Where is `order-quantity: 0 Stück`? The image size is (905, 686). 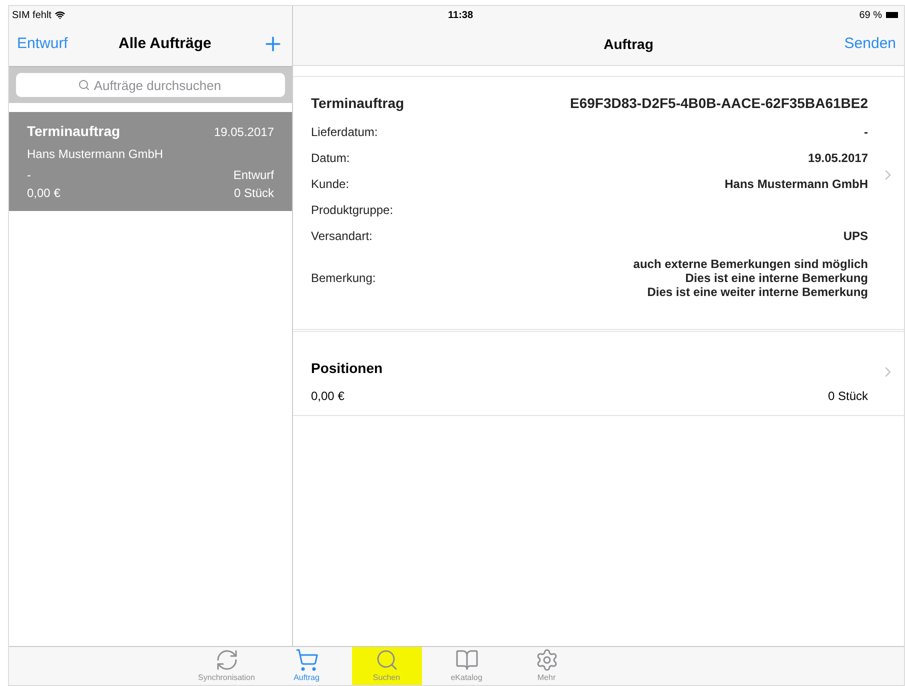 order-quantity: 0 Stück is located at coordinates (254, 193).